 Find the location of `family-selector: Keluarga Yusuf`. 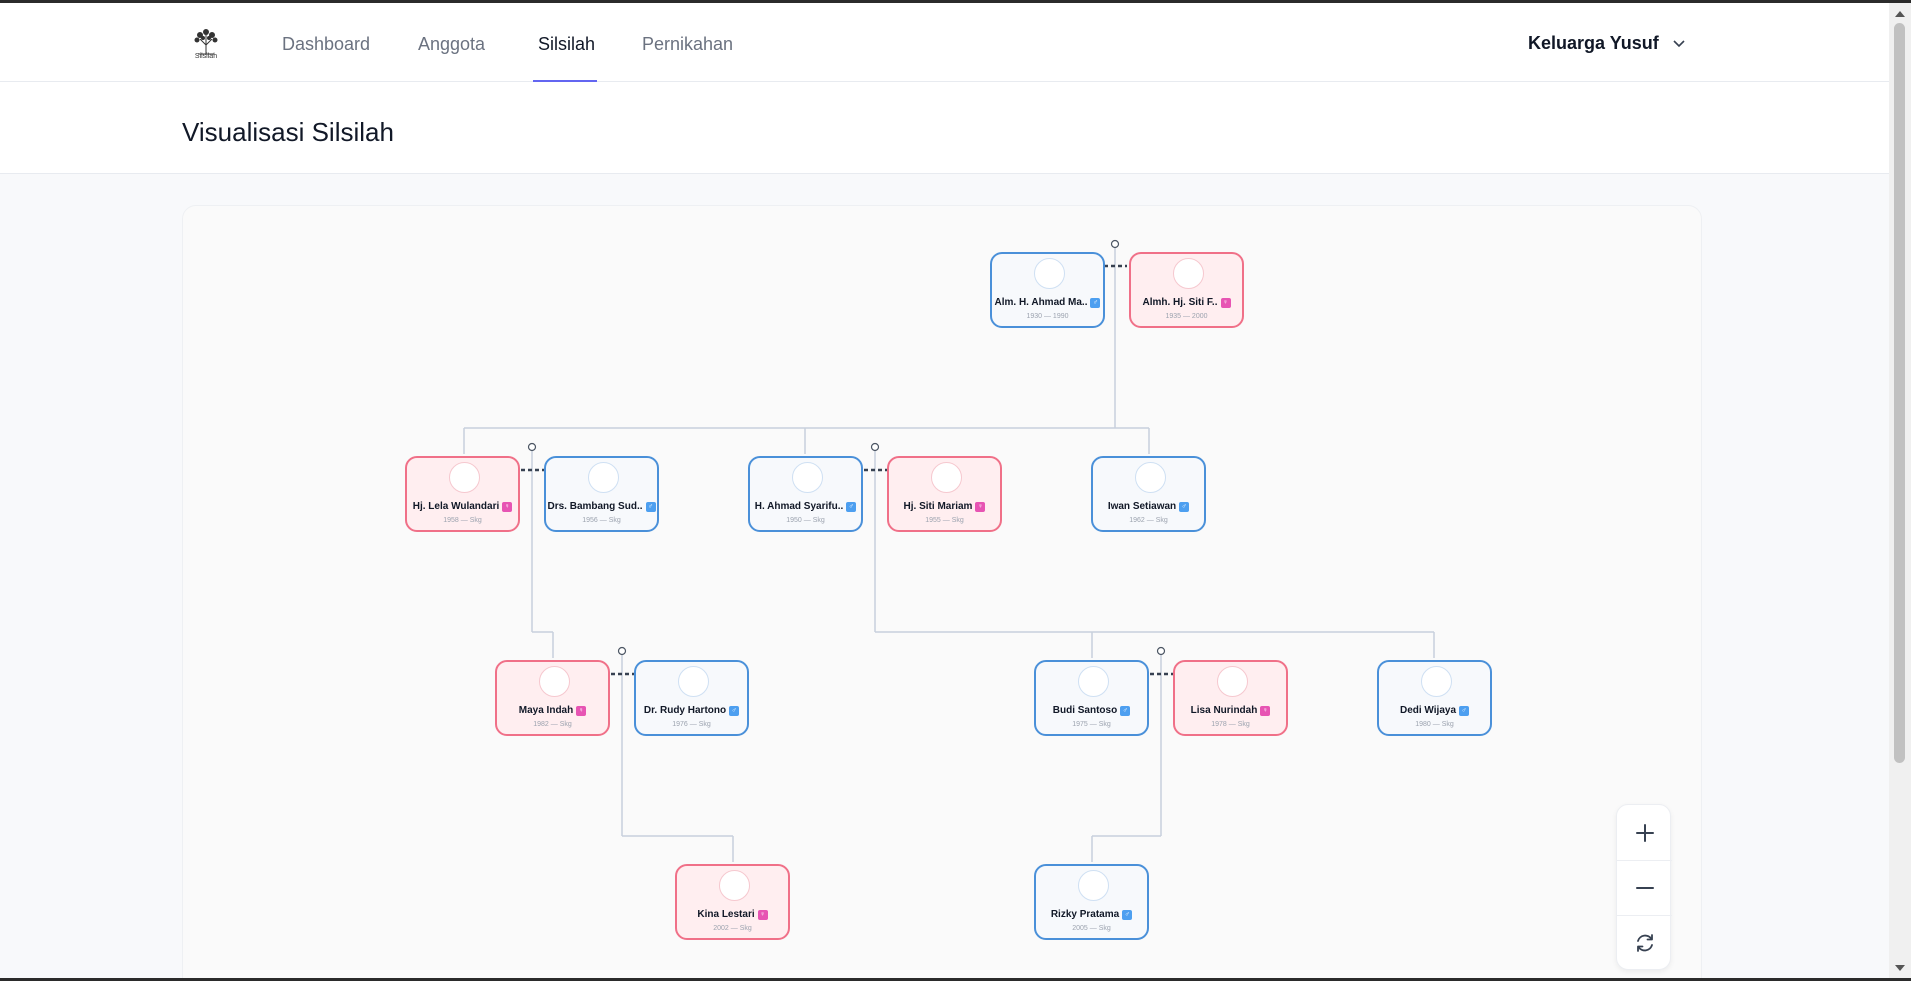

family-selector: Keluarga Yusuf is located at coordinates (1606, 43).